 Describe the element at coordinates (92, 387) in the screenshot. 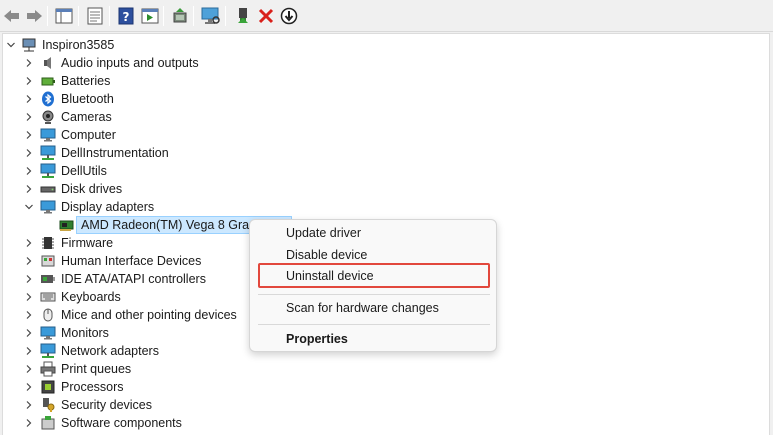

I see `tree-item-label: Processors` at that location.